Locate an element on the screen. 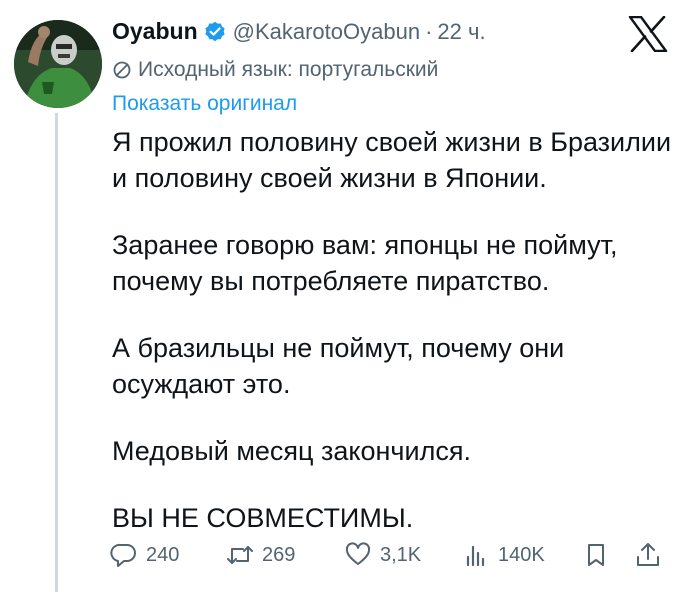 The image size is (680, 592). reply-icon is located at coordinates (123, 555).